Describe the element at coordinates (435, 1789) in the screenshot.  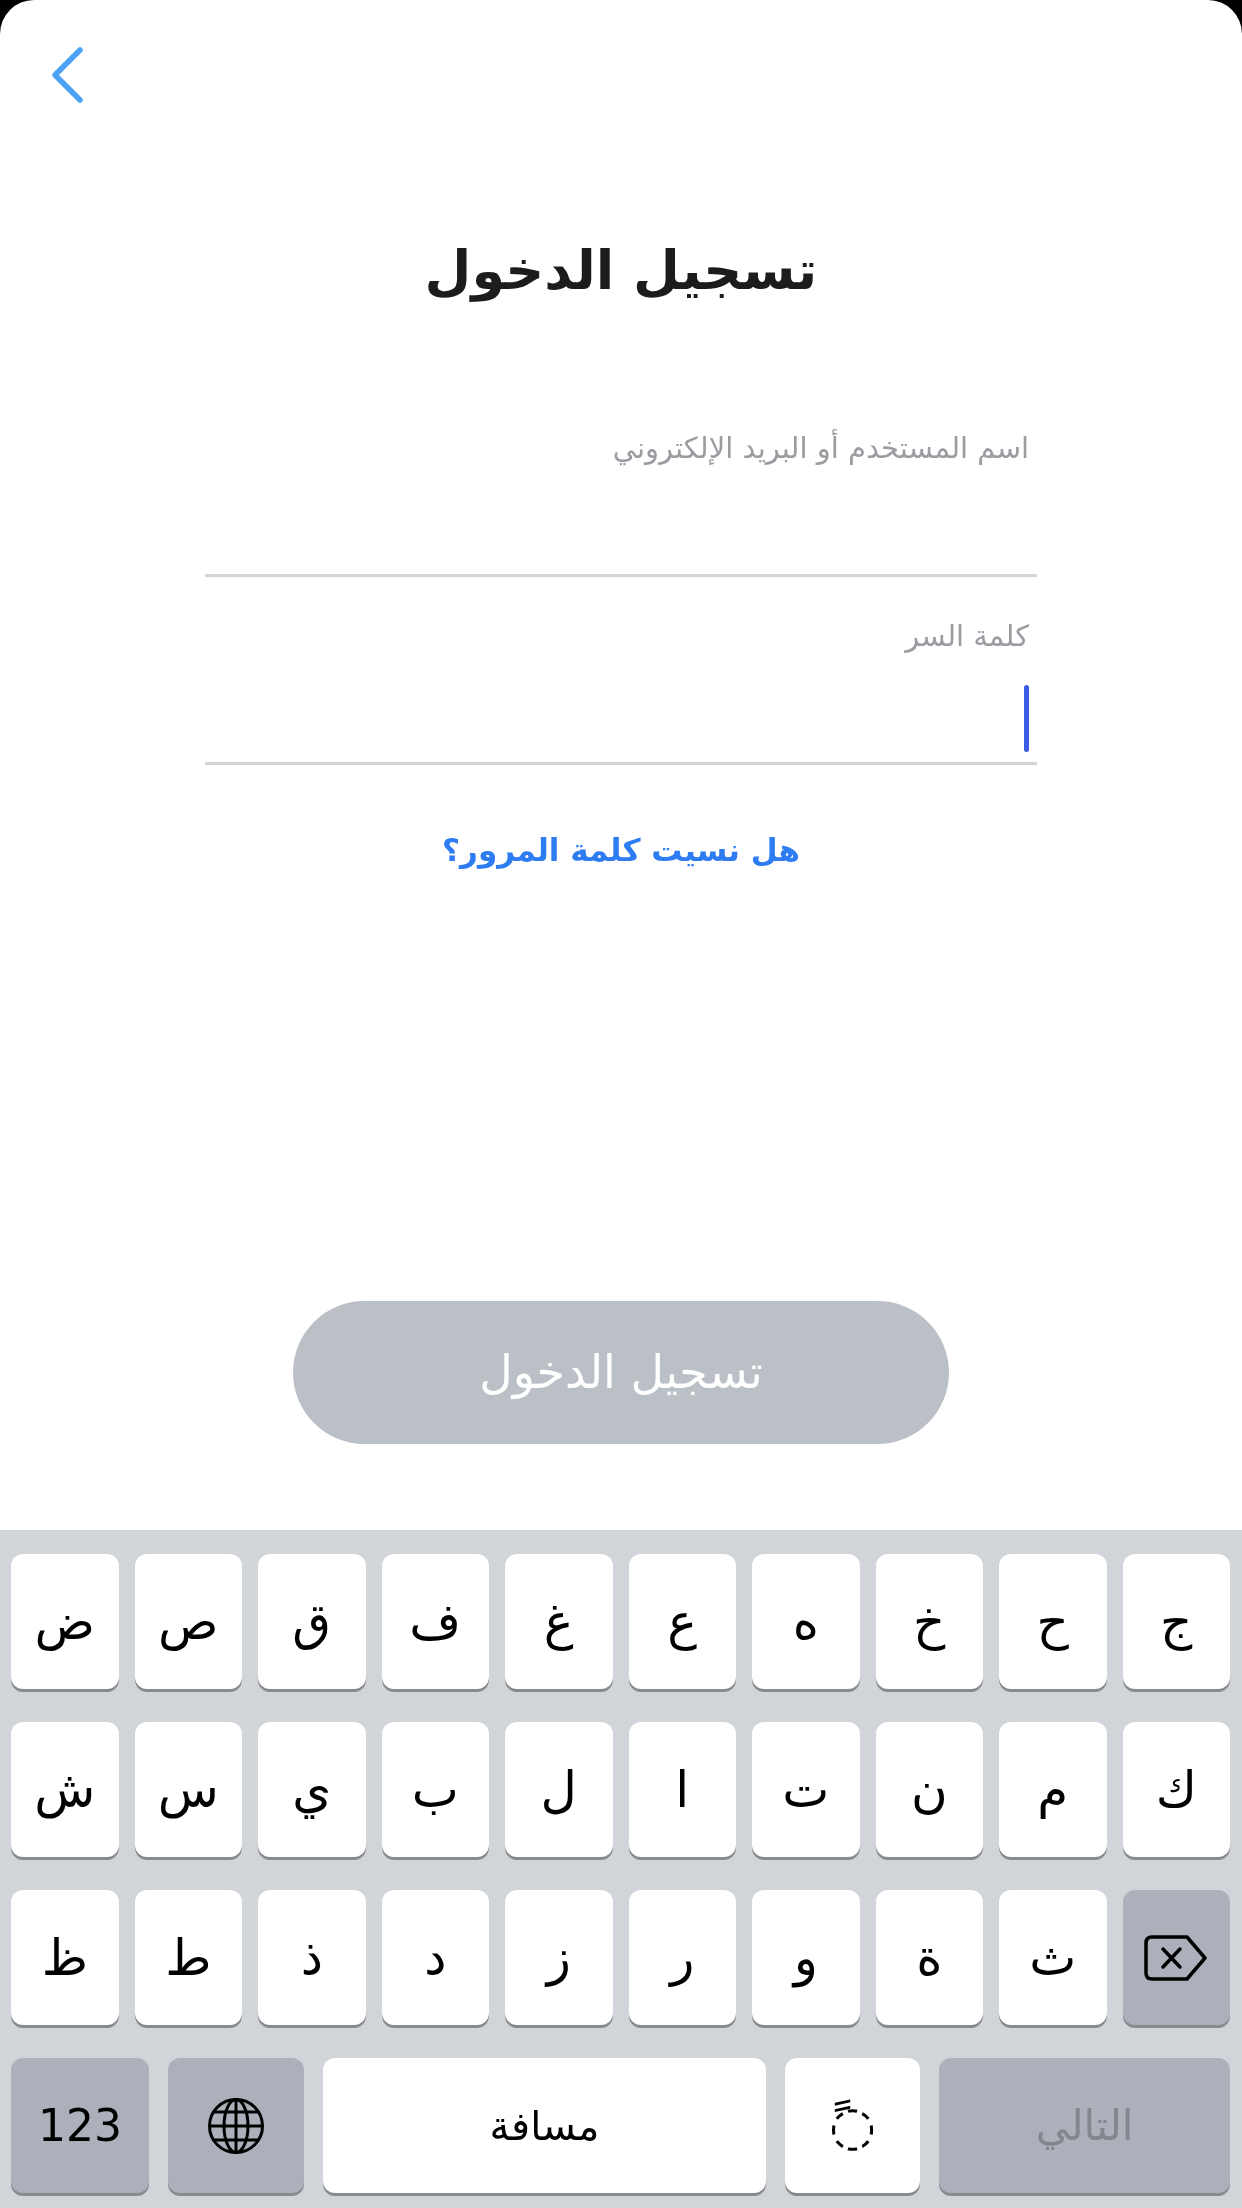
I see `letter-key: ب` at that location.